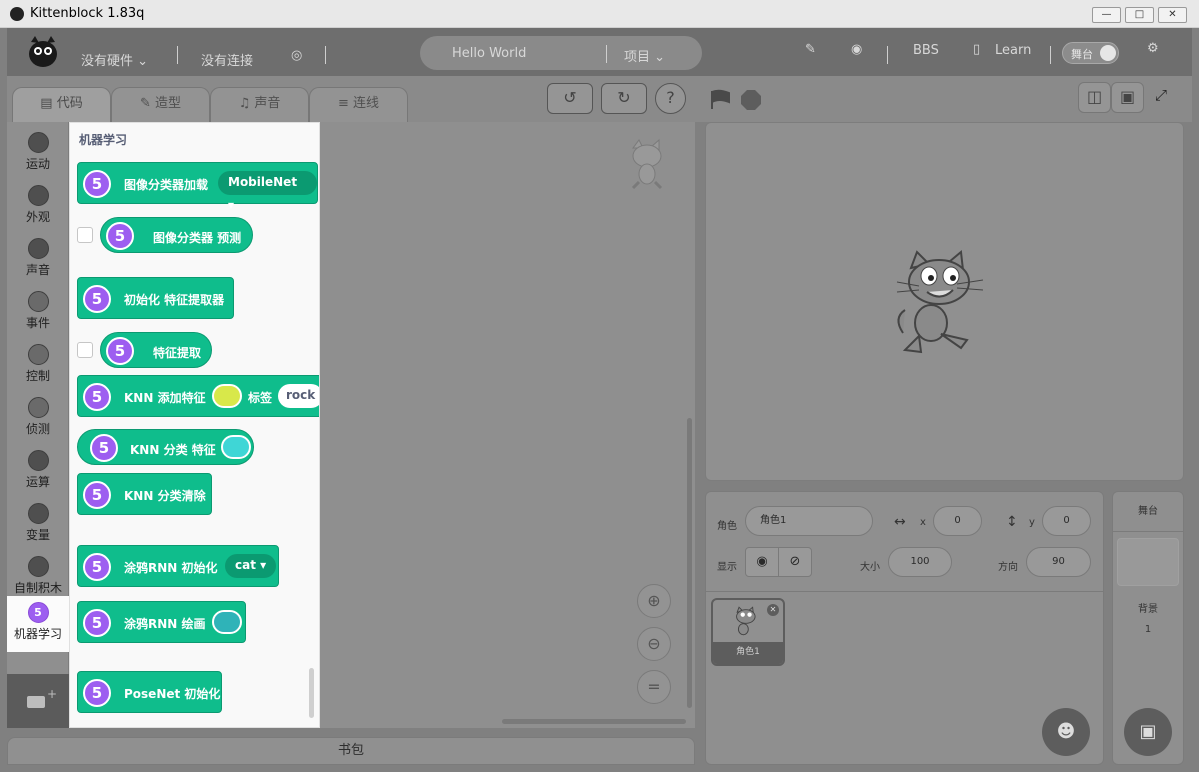 This screenshot has height=772, width=1199. Describe the element at coordinates (751, 100) in the screenshot. I see `stop-icon` at that location.